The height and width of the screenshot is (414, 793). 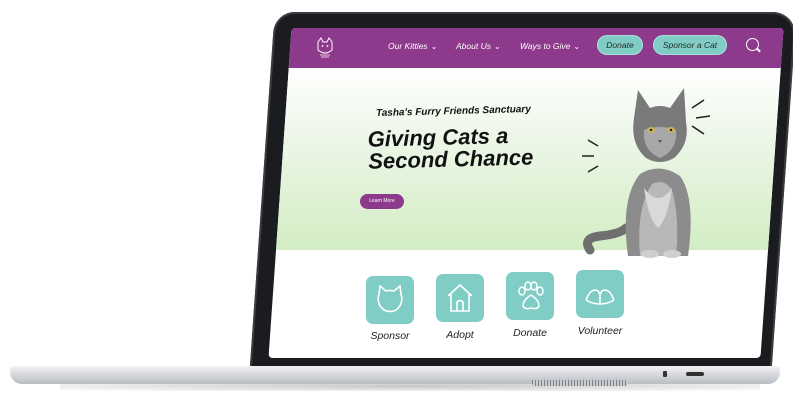 I want to click on adopt-label: Adopt, so click(x=460, y=335).